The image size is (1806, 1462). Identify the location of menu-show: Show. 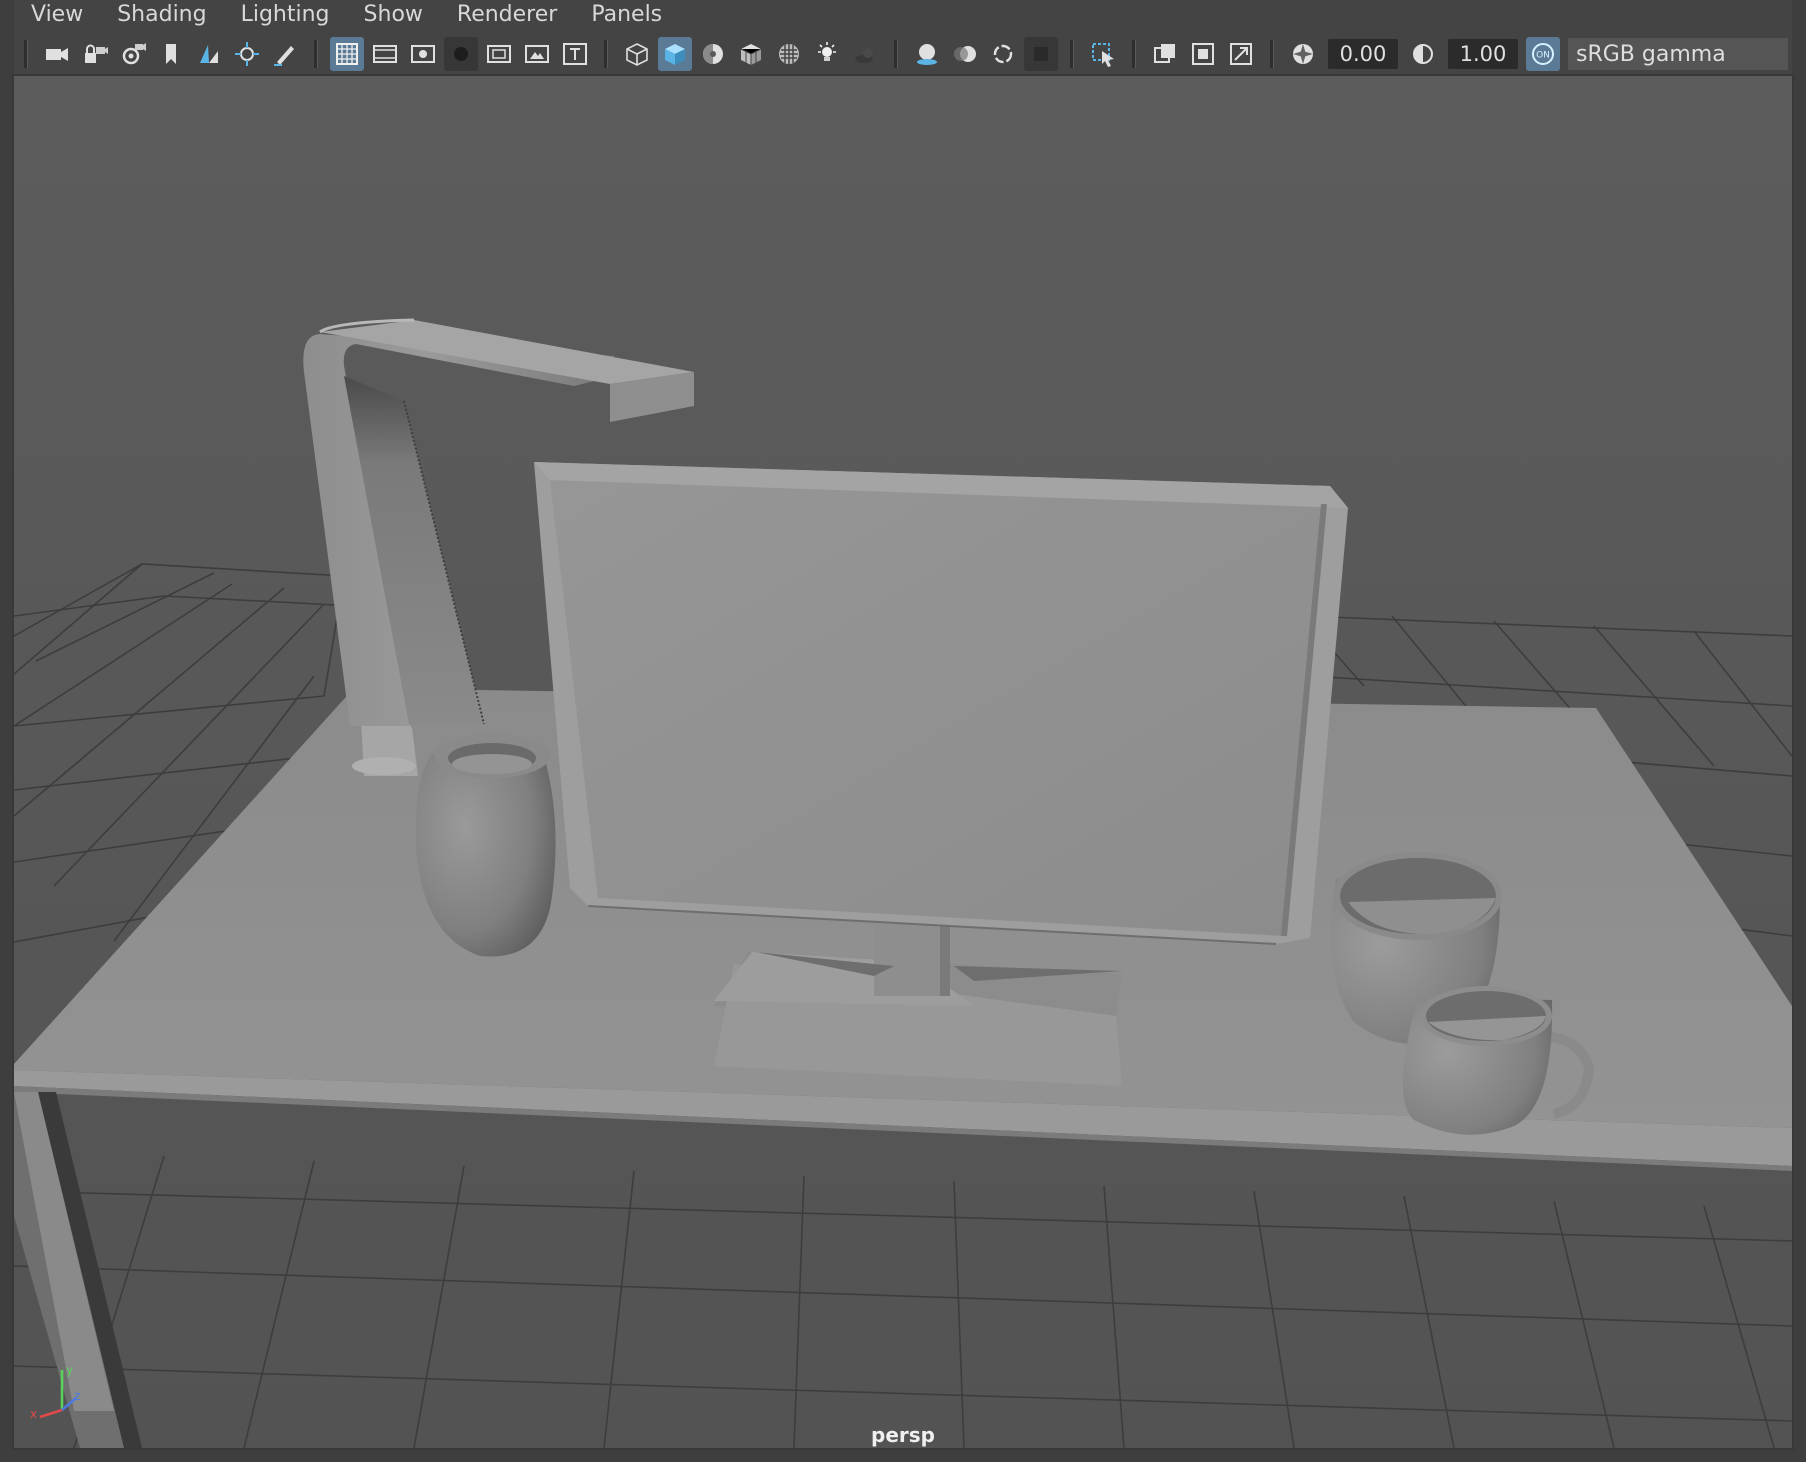
(393, 16).